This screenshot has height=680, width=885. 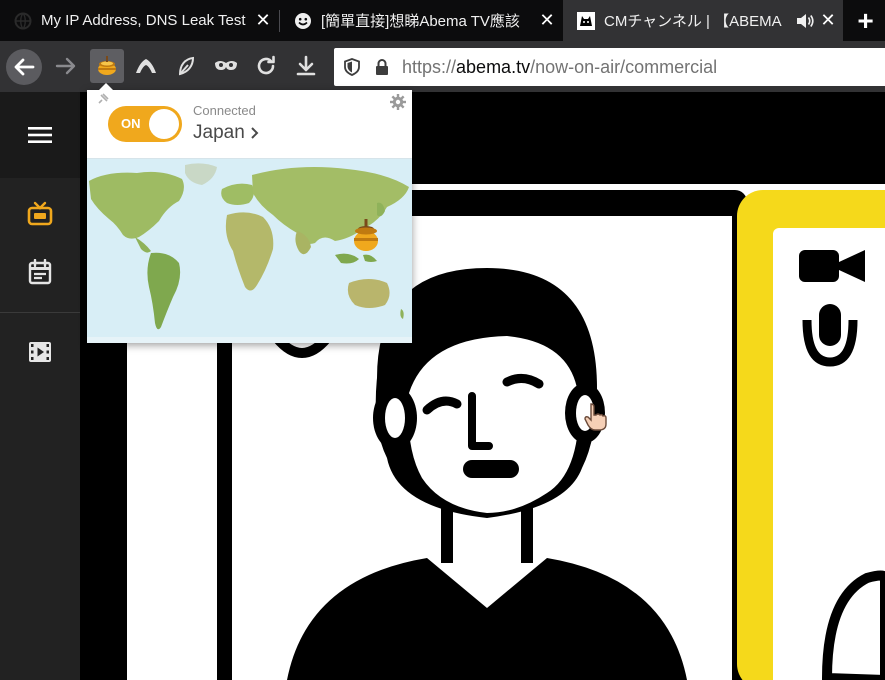 I want to click on mask-icon, so click(x=226, y=65).